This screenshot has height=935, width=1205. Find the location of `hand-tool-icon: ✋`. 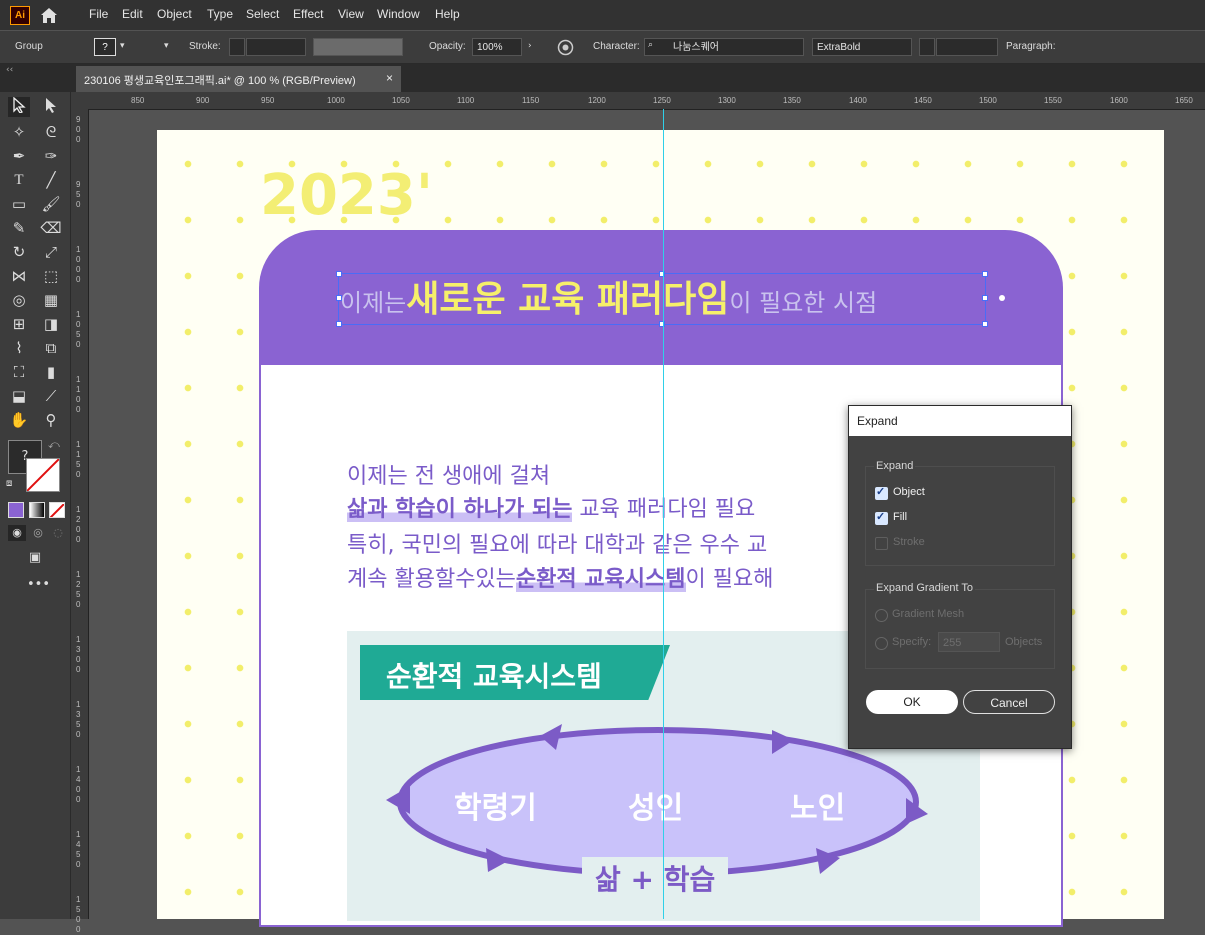

hand-tool-icon: ✋ is located at coordinates (19, 420).